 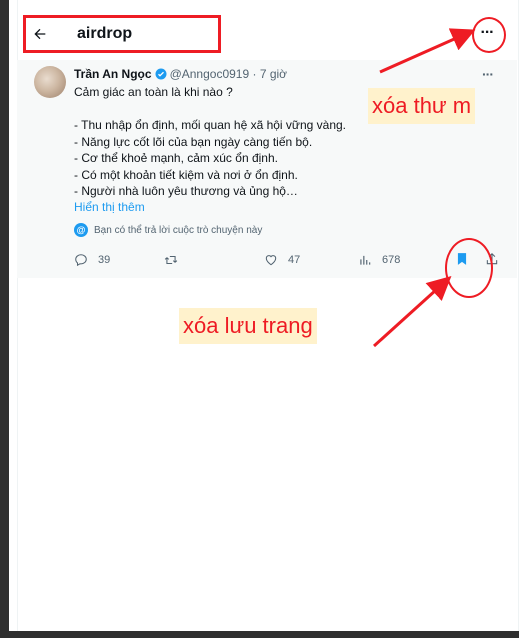 What do you see at coordinates (113, 74) in the screenshot?
I see `author-name: Trần An Ngọc` at bounding box center [113, 74].